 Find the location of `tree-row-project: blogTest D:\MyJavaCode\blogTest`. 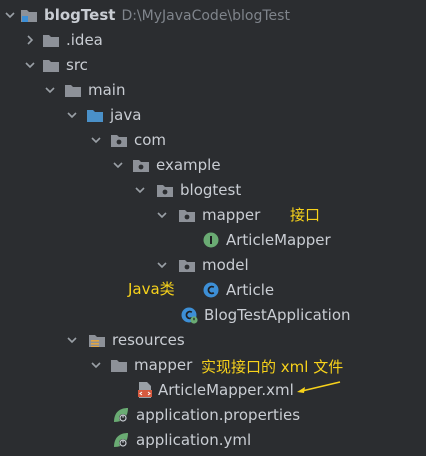

tree-row-project: blogTest D:\MyJavaCode\blogTest is located at coordinates (213, 14).